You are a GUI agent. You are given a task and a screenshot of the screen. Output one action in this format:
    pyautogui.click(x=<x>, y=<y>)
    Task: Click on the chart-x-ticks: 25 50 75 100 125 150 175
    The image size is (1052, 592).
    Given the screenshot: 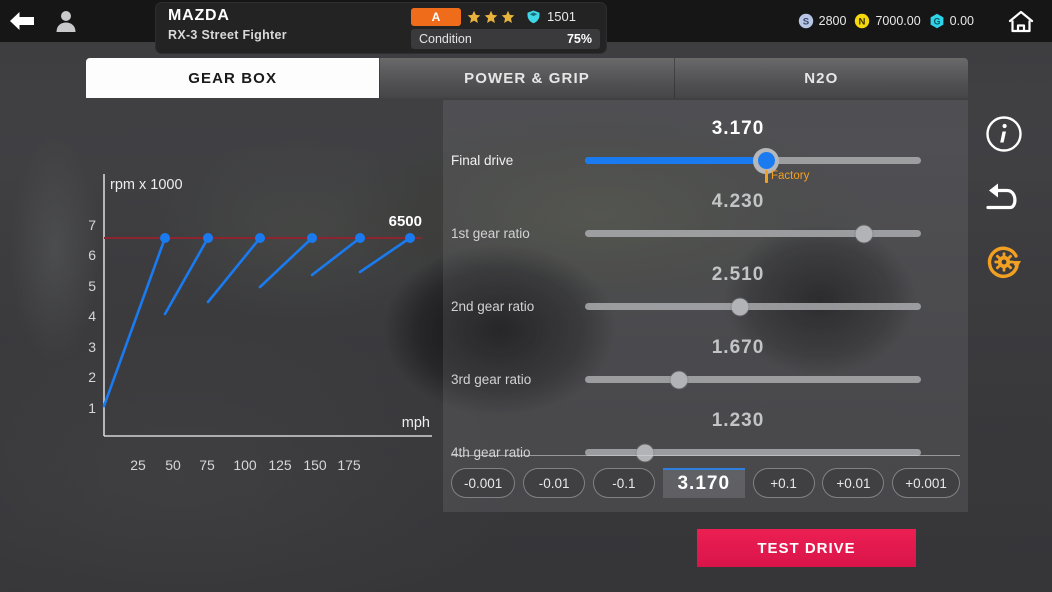 What is the action you would take?
    pyautogui.click(x=245, y=465)
    